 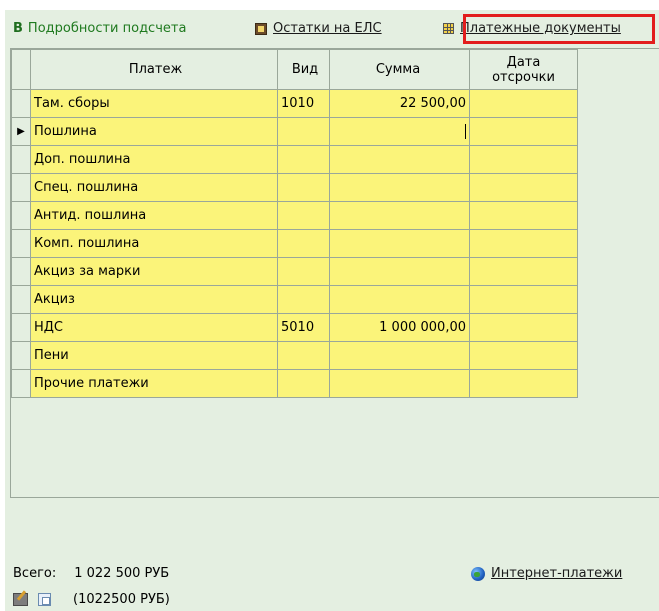 What do you see at coordinates (154, 69) in the screenshot?
I see `column-header-name: Платеж` at bounding box center [154, 69].